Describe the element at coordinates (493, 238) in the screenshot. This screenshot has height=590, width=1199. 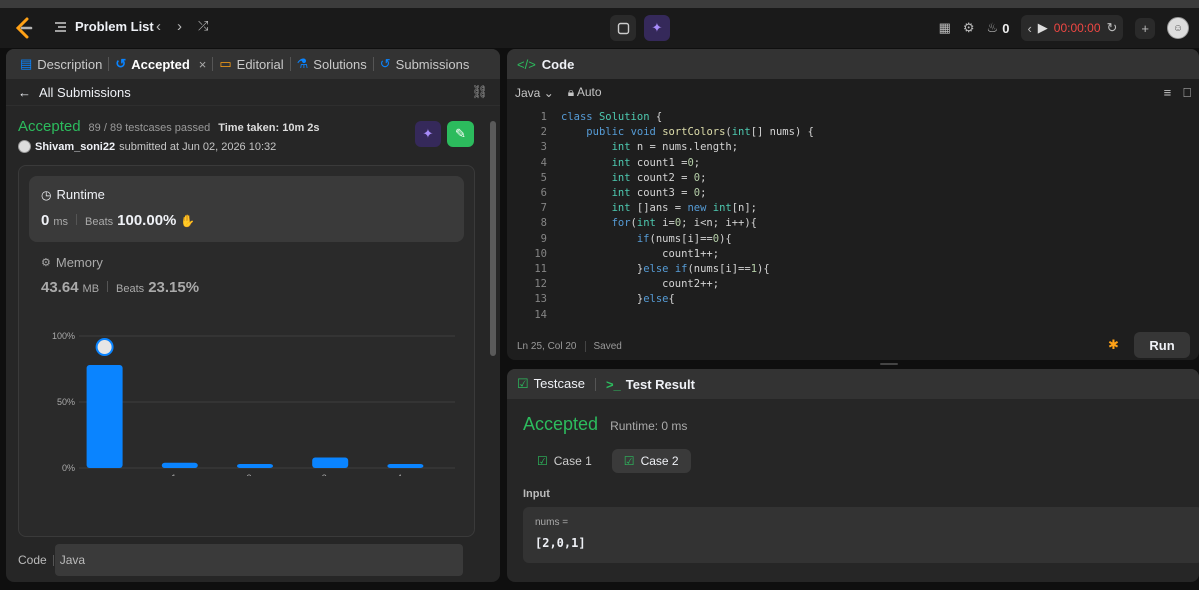
I see `scroll-thumb` at that location.